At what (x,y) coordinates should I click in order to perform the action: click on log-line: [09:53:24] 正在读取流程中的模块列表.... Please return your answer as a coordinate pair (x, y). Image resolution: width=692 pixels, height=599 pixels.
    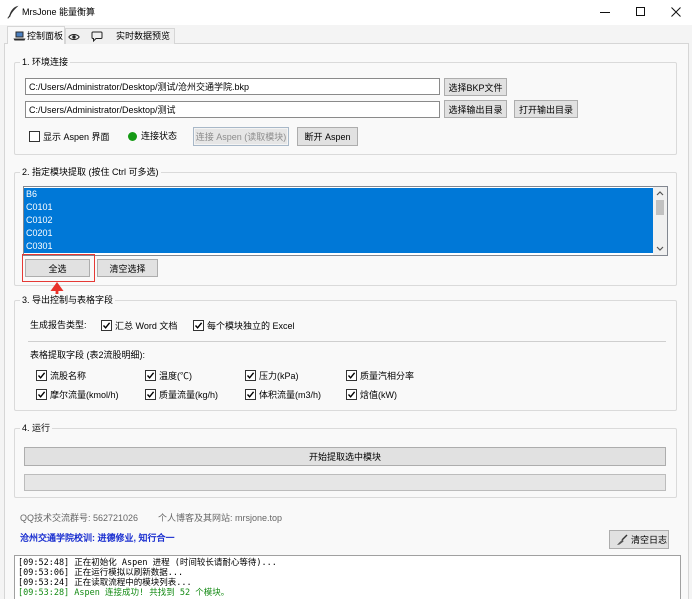
    Looking at the image, I should click on (105, 583).